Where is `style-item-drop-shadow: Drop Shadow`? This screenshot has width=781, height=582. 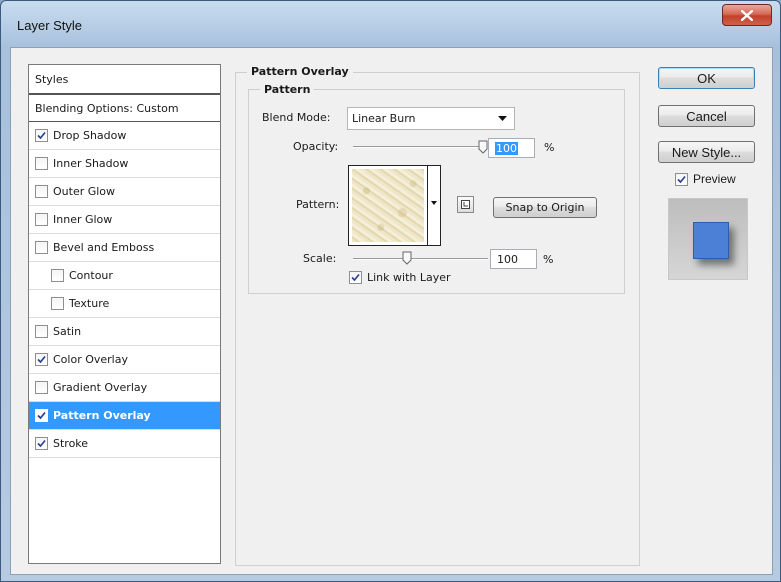
style-item-drop-shadow: Drop Shadow is located at coordinates (124, 136).